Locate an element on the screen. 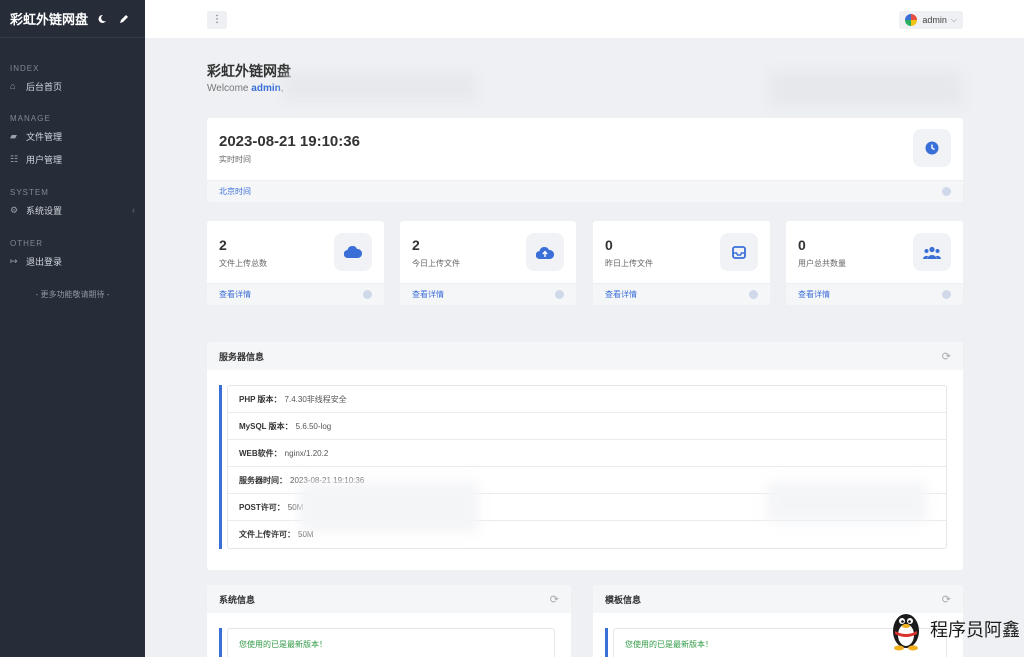  user-menu-button: admin ⌵ is located at coordinates (931, 20).